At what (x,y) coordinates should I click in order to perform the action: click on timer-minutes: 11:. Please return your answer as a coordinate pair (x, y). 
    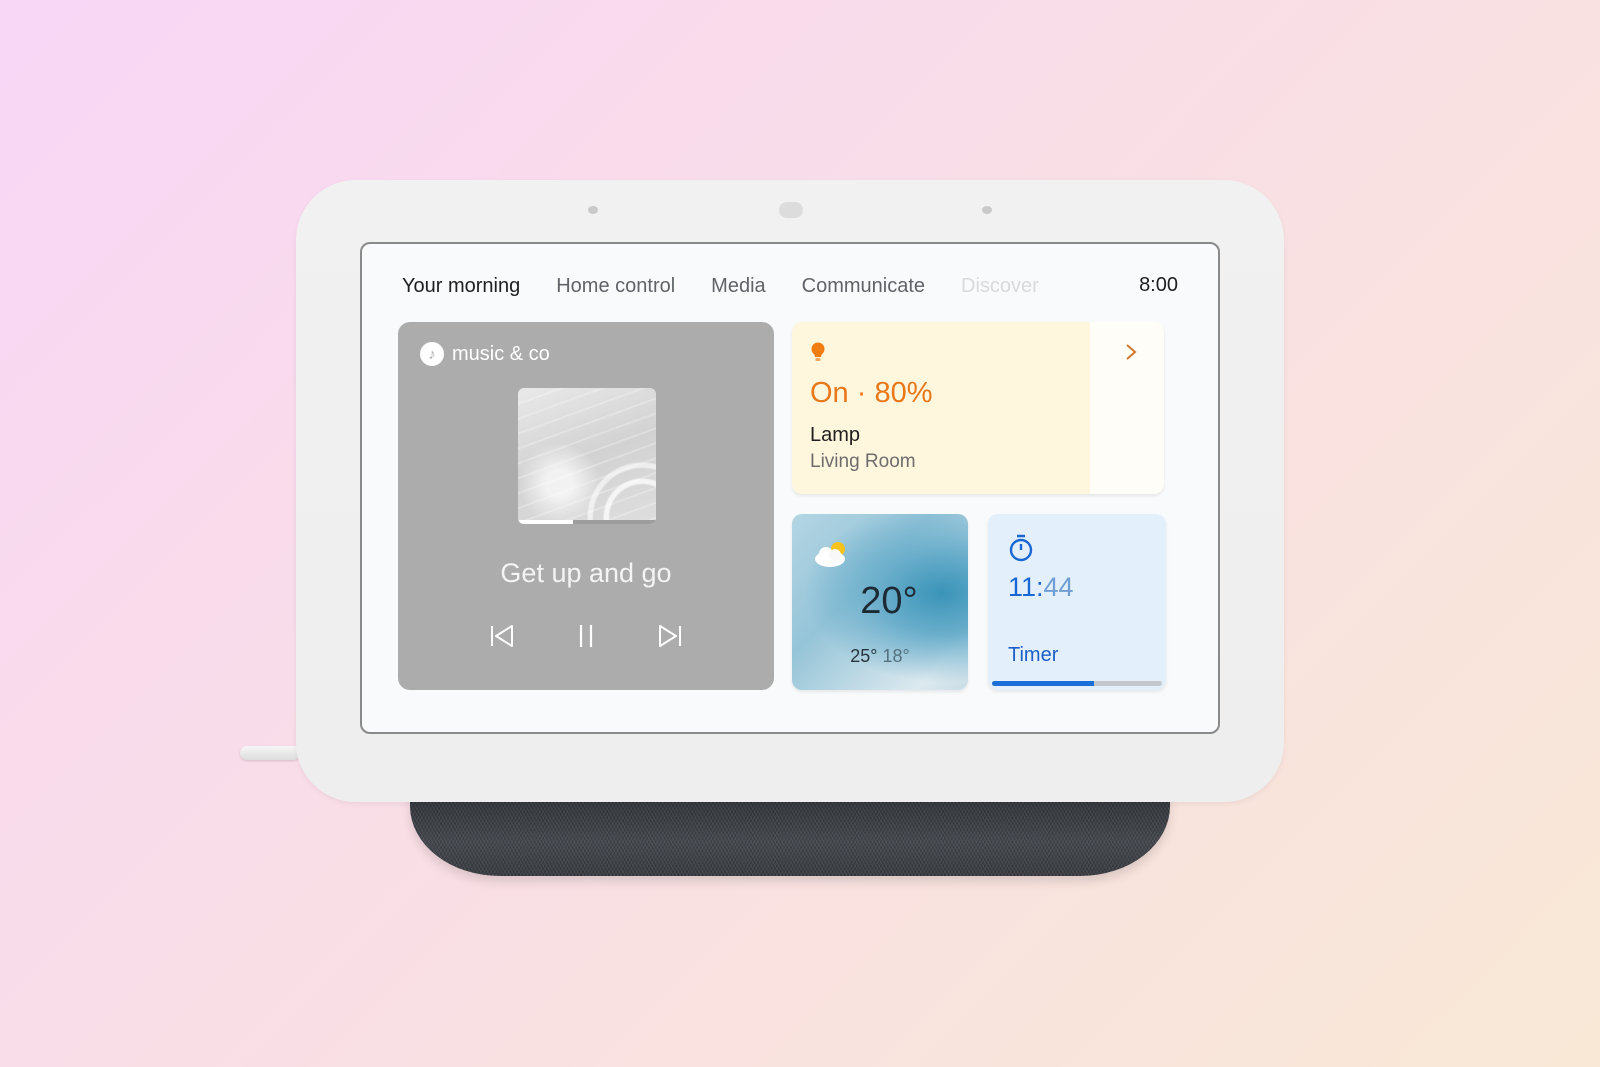
    Looking at the image, I should click on (1026, 587).